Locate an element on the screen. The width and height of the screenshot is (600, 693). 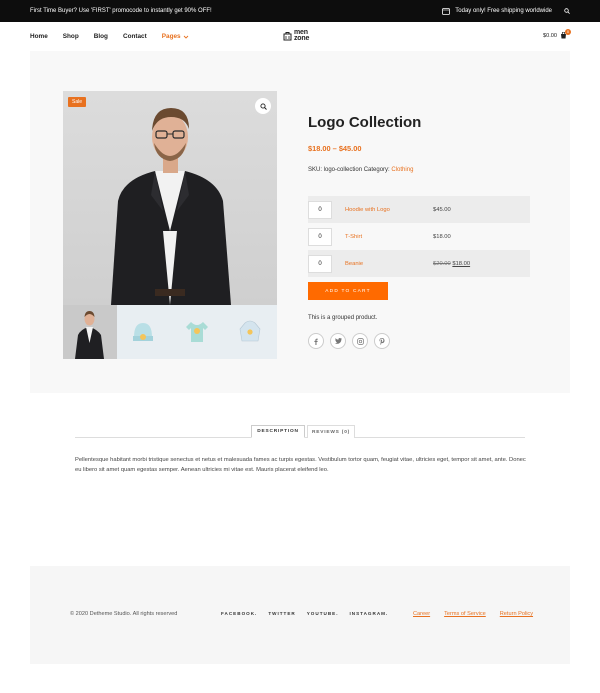
search-button is located at coordinates (567, 11).